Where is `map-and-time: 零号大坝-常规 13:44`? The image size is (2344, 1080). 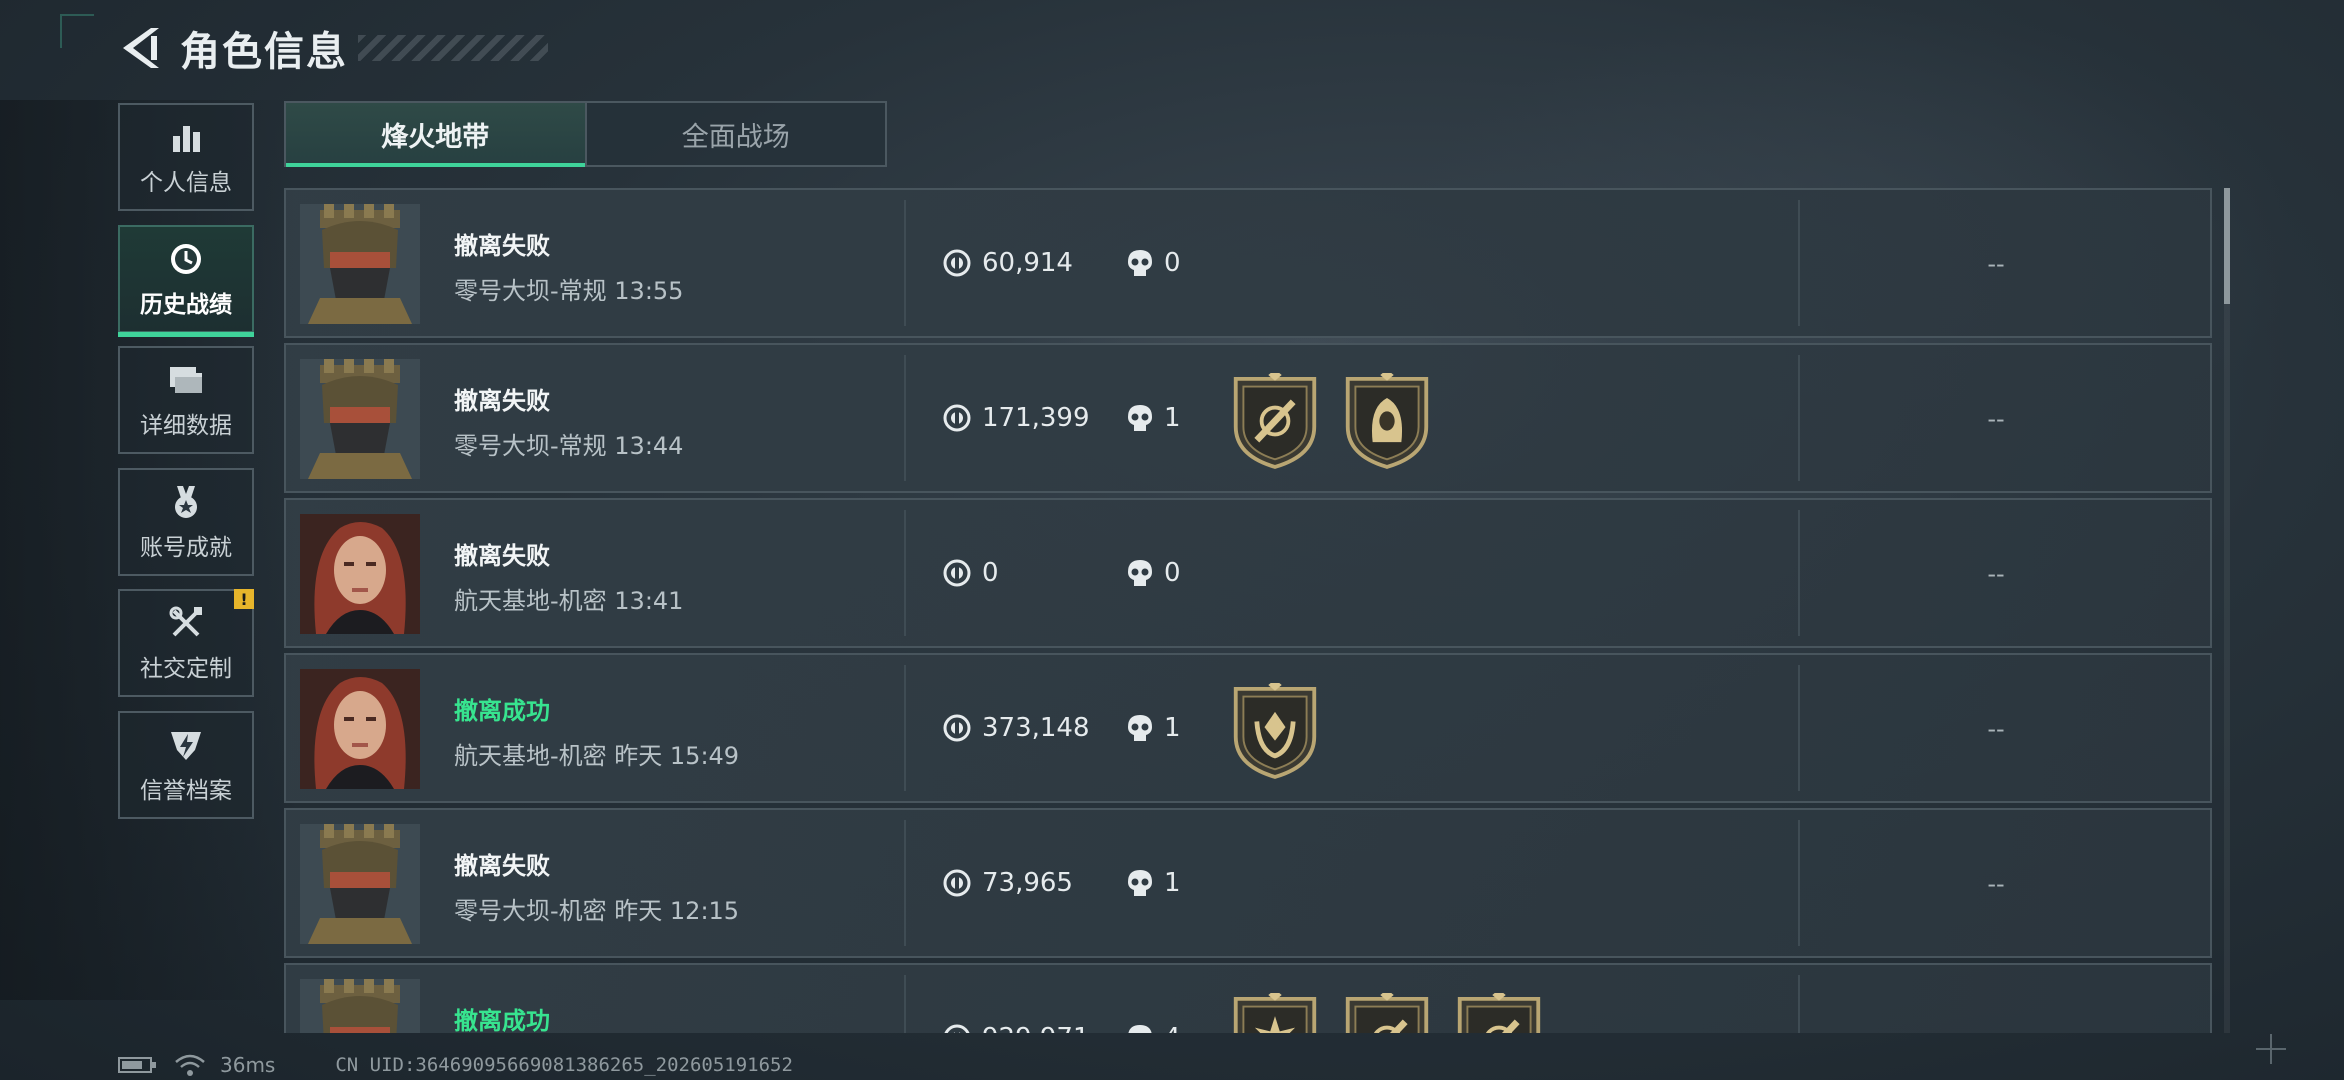
map-and-time: 零号大坝-常规 13:44 is located at coordinates (569, 446).